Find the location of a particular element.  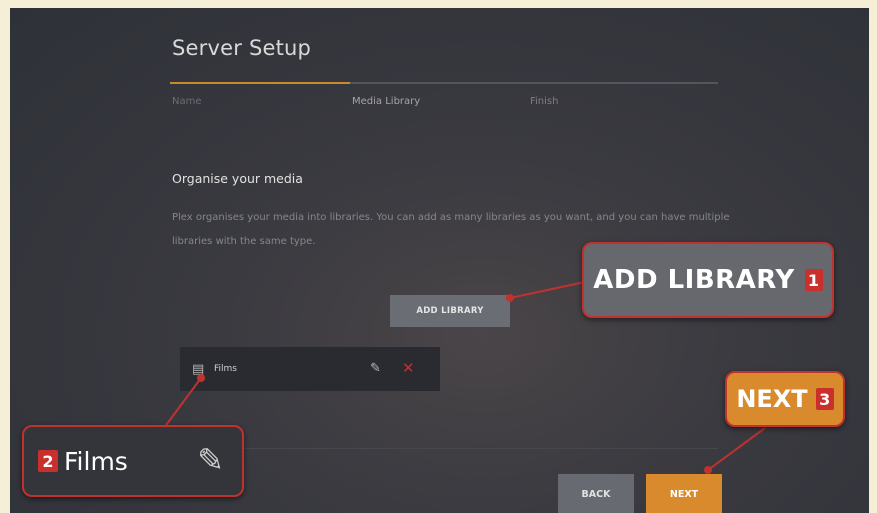

callout-number-1: 1 is located at coordinates (813, 280).